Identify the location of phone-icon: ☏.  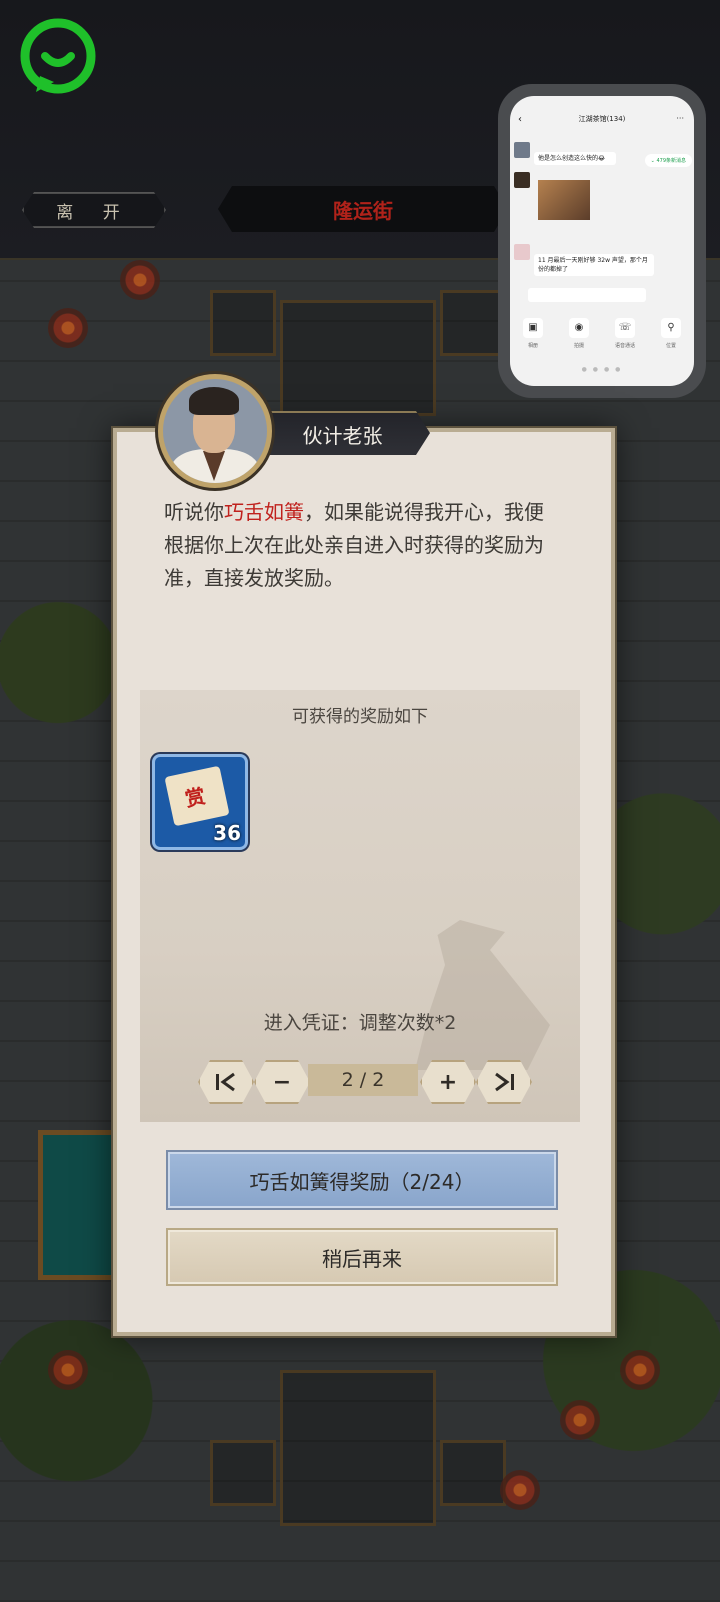
(625, 328).